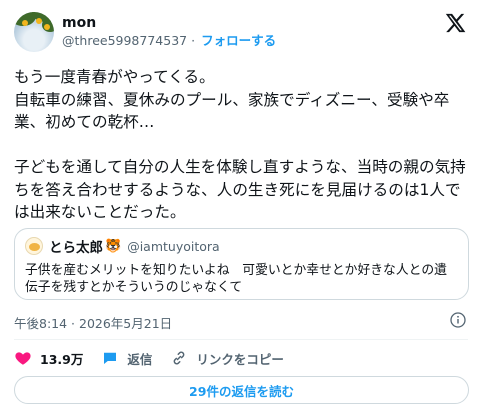 Image resolution: width=480 pixels, height=408 pixels. What do you see at coordinates (240, 359) in the screenshot?
I see `copy-link-label: リンクをコピー` at bounding box center [240, 359].